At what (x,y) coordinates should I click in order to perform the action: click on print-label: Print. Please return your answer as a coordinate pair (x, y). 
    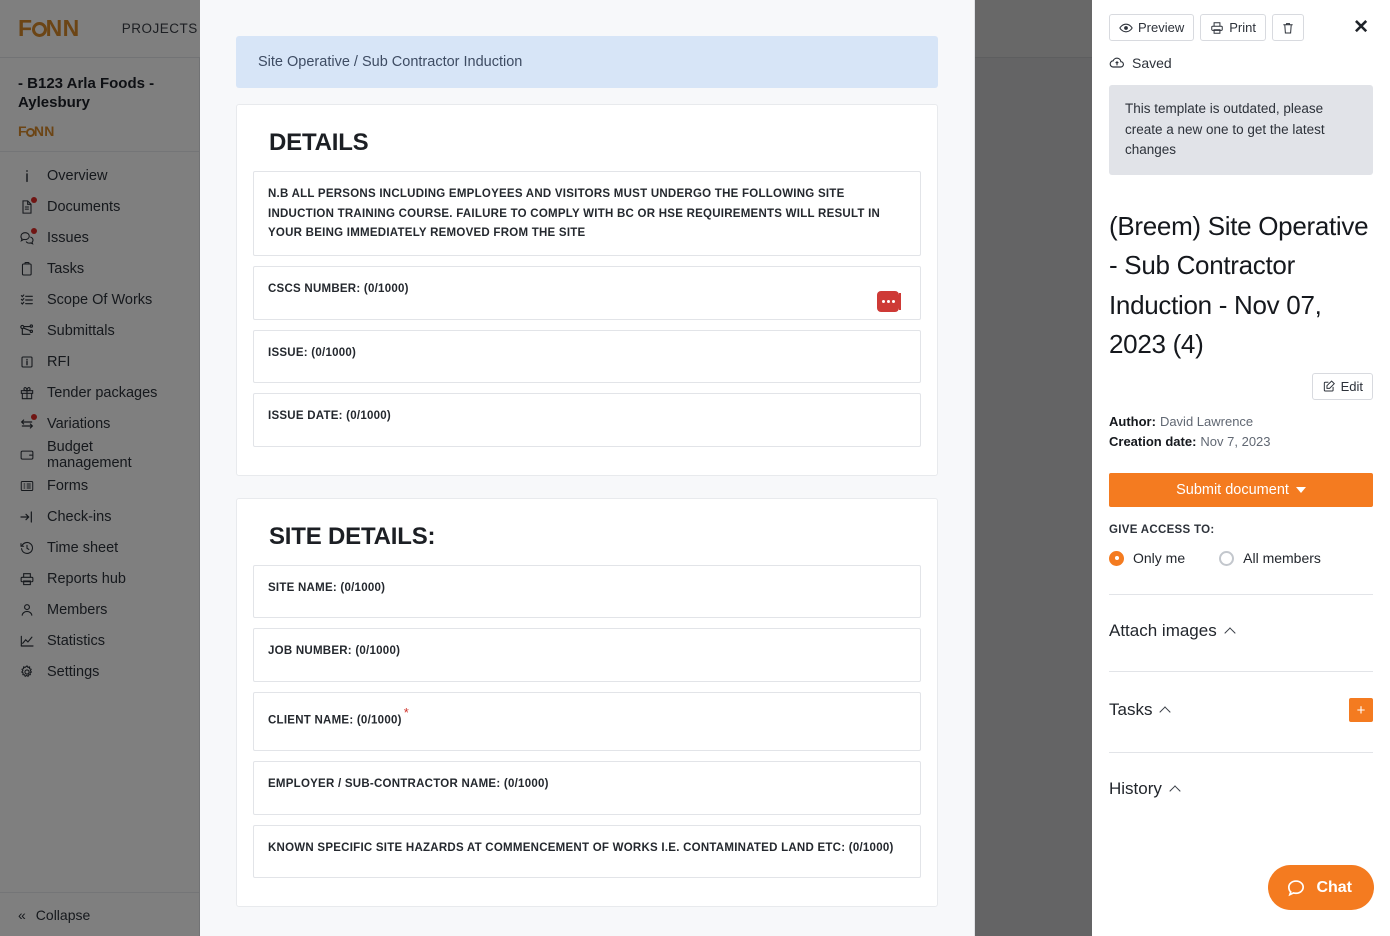
    Looking at the image, I should click on (1242, 27).